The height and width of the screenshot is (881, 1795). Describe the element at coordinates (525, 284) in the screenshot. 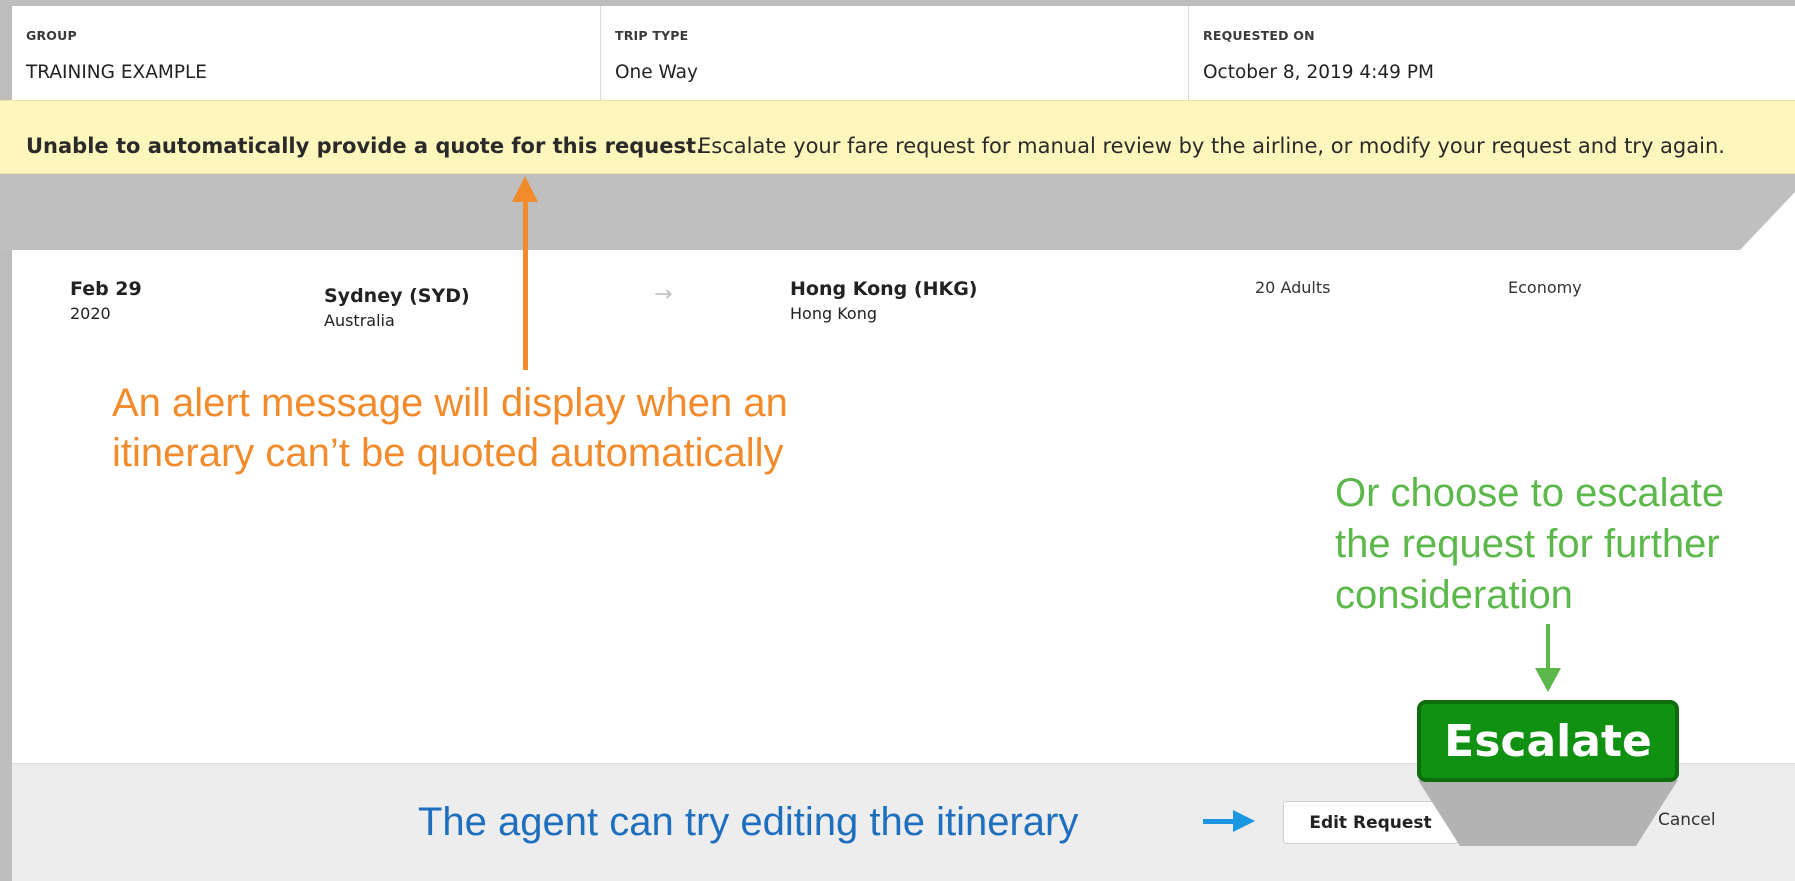

I see `alert-pointer-line` at that location.